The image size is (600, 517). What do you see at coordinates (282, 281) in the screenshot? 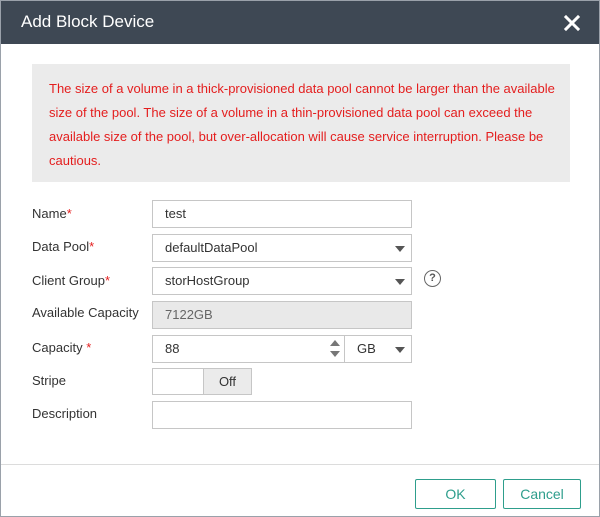
I see `client-group-select: storHostGroup` at bounding box center [282, 281].